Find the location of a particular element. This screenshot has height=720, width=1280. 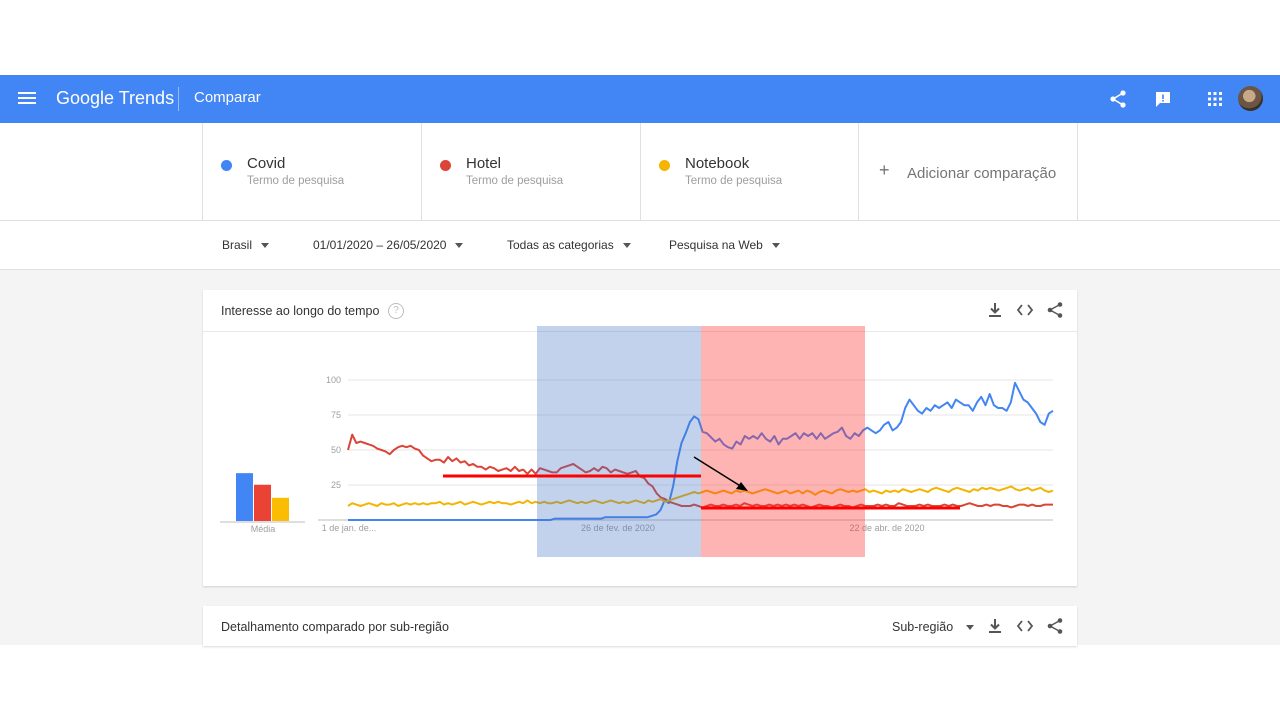

y-tick-label: 50 is located at coordinates (336, 450).